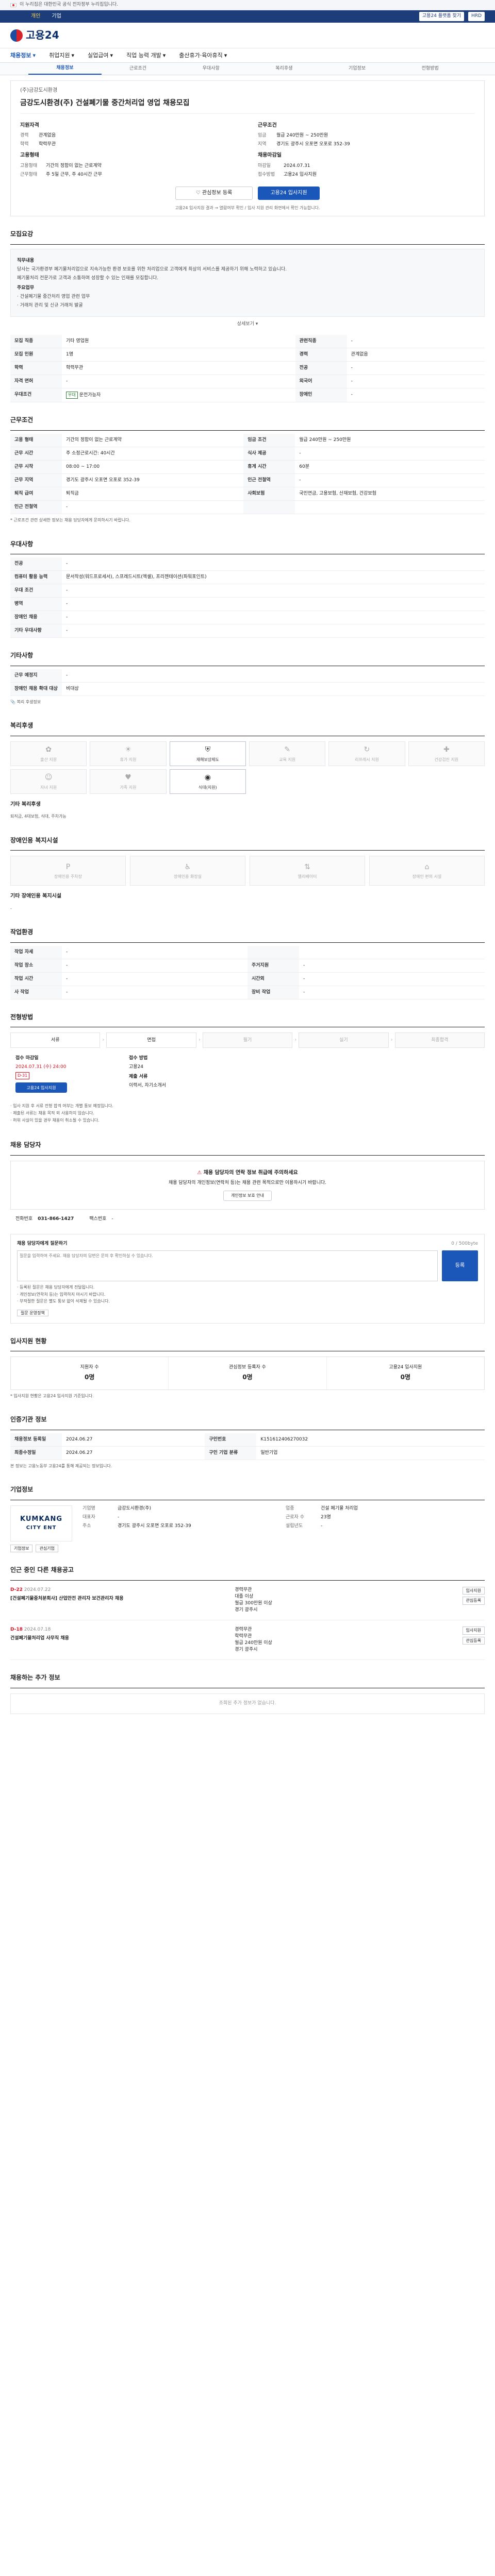 The image size is (495, 2576). What do you see at coordinates (35, 896) in the screenshot?
I see `disabled-detail-title: 기타 장애인용 복지시설` at bounding box center [35, 896].